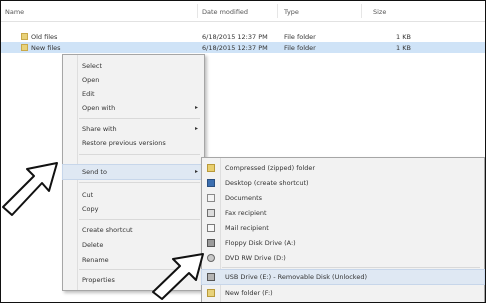 This screenshot has height=303, width=486. What do you see at coordinates (343, 168) in the screenshot?
I see `submenu-item-compressed-folder: Compressed (zipped) folder` at bounding box center [343, 168].